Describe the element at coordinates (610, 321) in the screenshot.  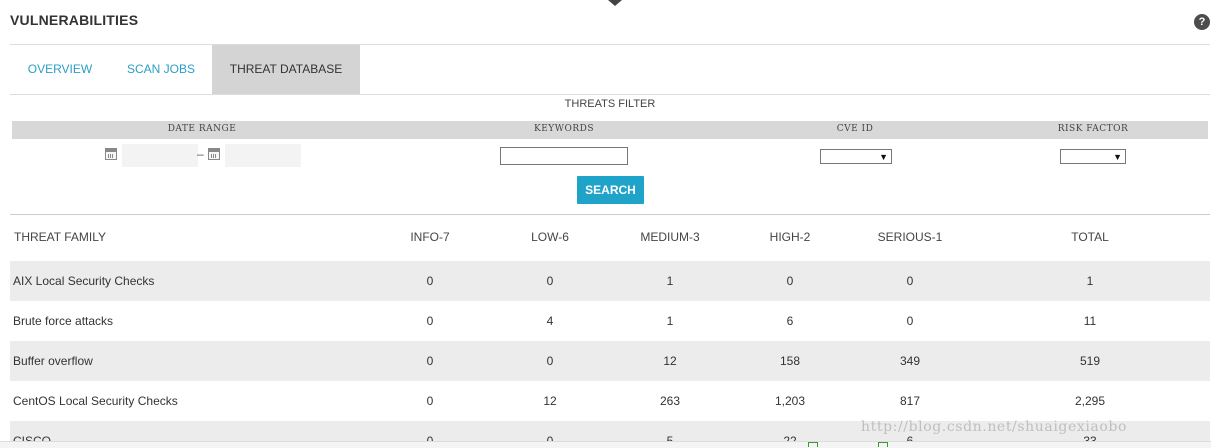
I see `table-row: Brute force attacks 0 4 1 6 0 11` at that location.